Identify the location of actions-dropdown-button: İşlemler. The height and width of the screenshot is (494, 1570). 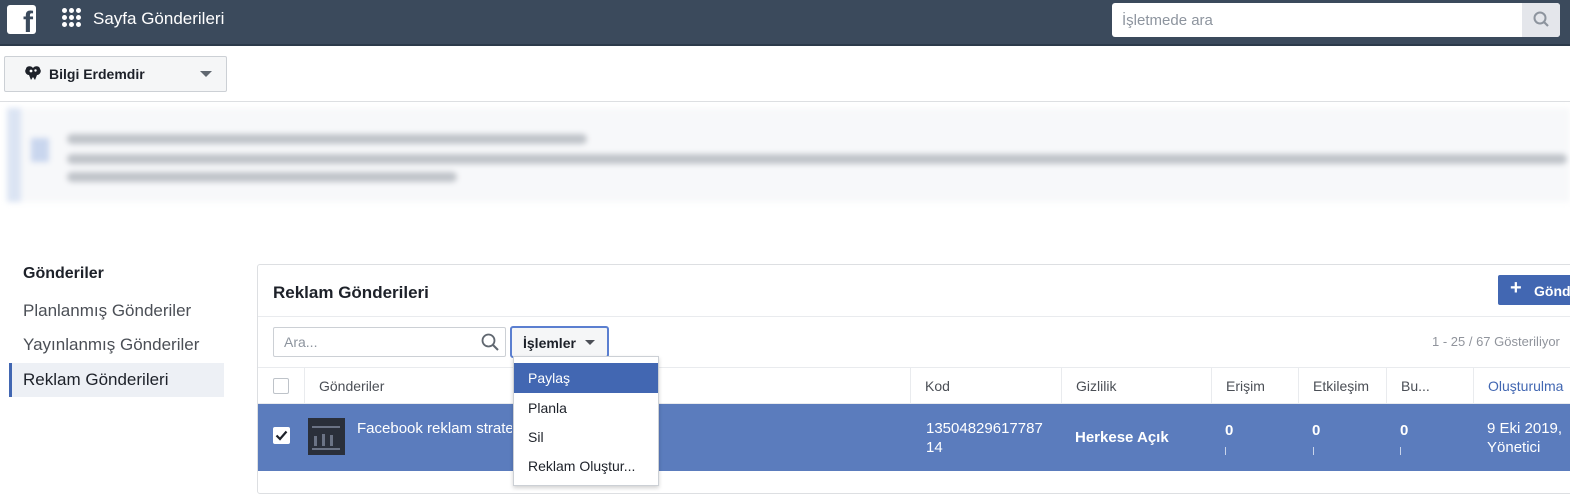
(559, 342).